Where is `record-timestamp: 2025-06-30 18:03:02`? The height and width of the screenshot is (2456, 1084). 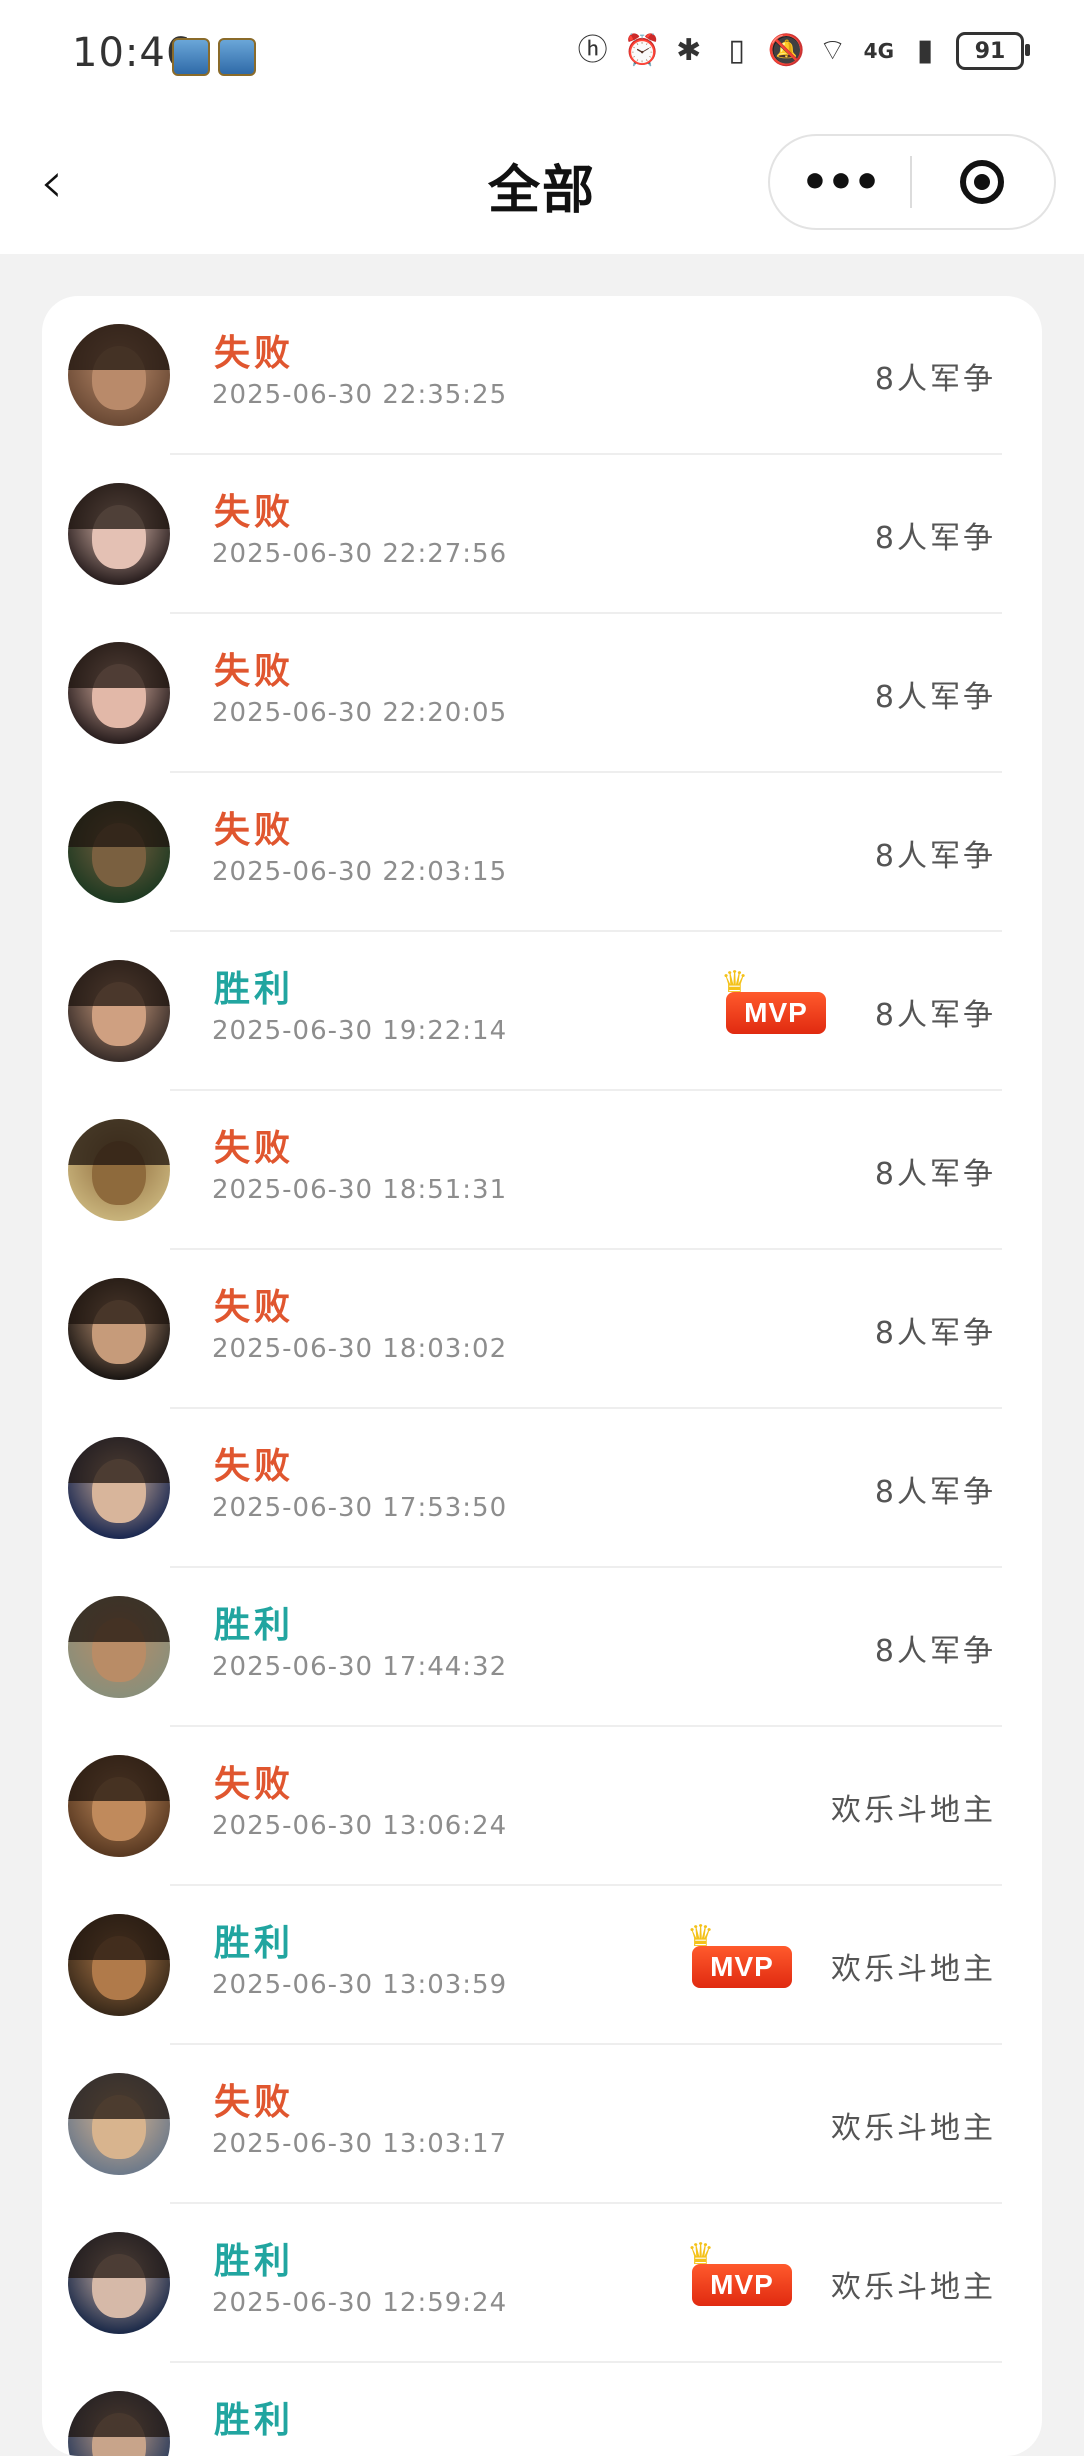
record-timestamp: 2025-06-30 18:03:02 is located at coordinates (360, 1349).